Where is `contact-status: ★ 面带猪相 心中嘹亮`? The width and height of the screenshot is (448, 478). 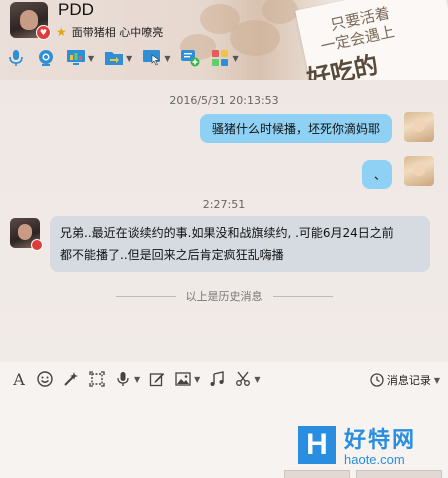
contact-status: ★ 面带猪相 心中嘹亮 is located at coordinates (109, 32).